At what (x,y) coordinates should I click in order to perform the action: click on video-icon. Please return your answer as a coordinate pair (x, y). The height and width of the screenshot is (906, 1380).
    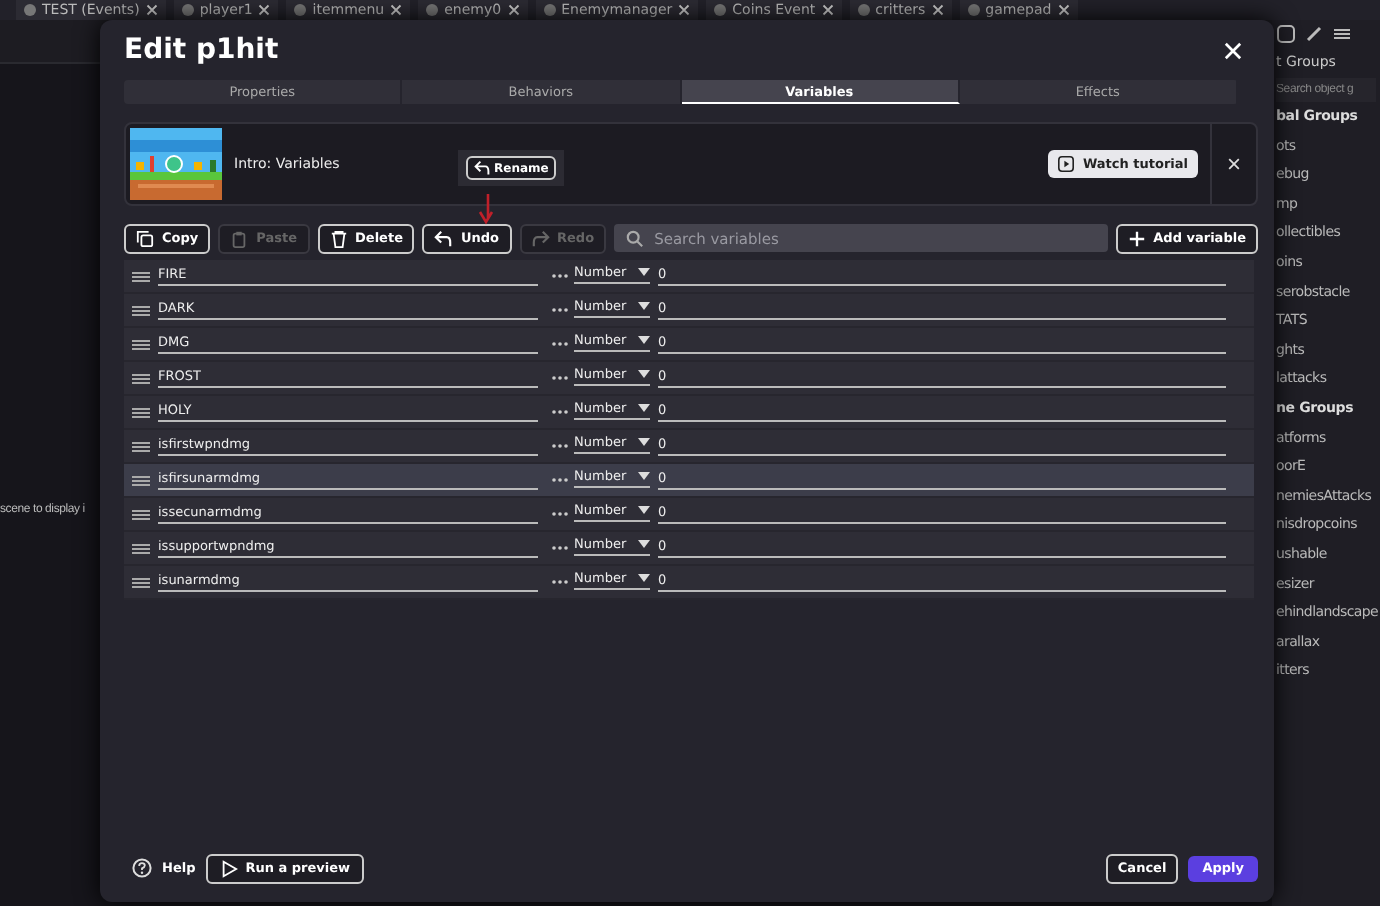
    Looking at the image, I should click on (1066, 164).